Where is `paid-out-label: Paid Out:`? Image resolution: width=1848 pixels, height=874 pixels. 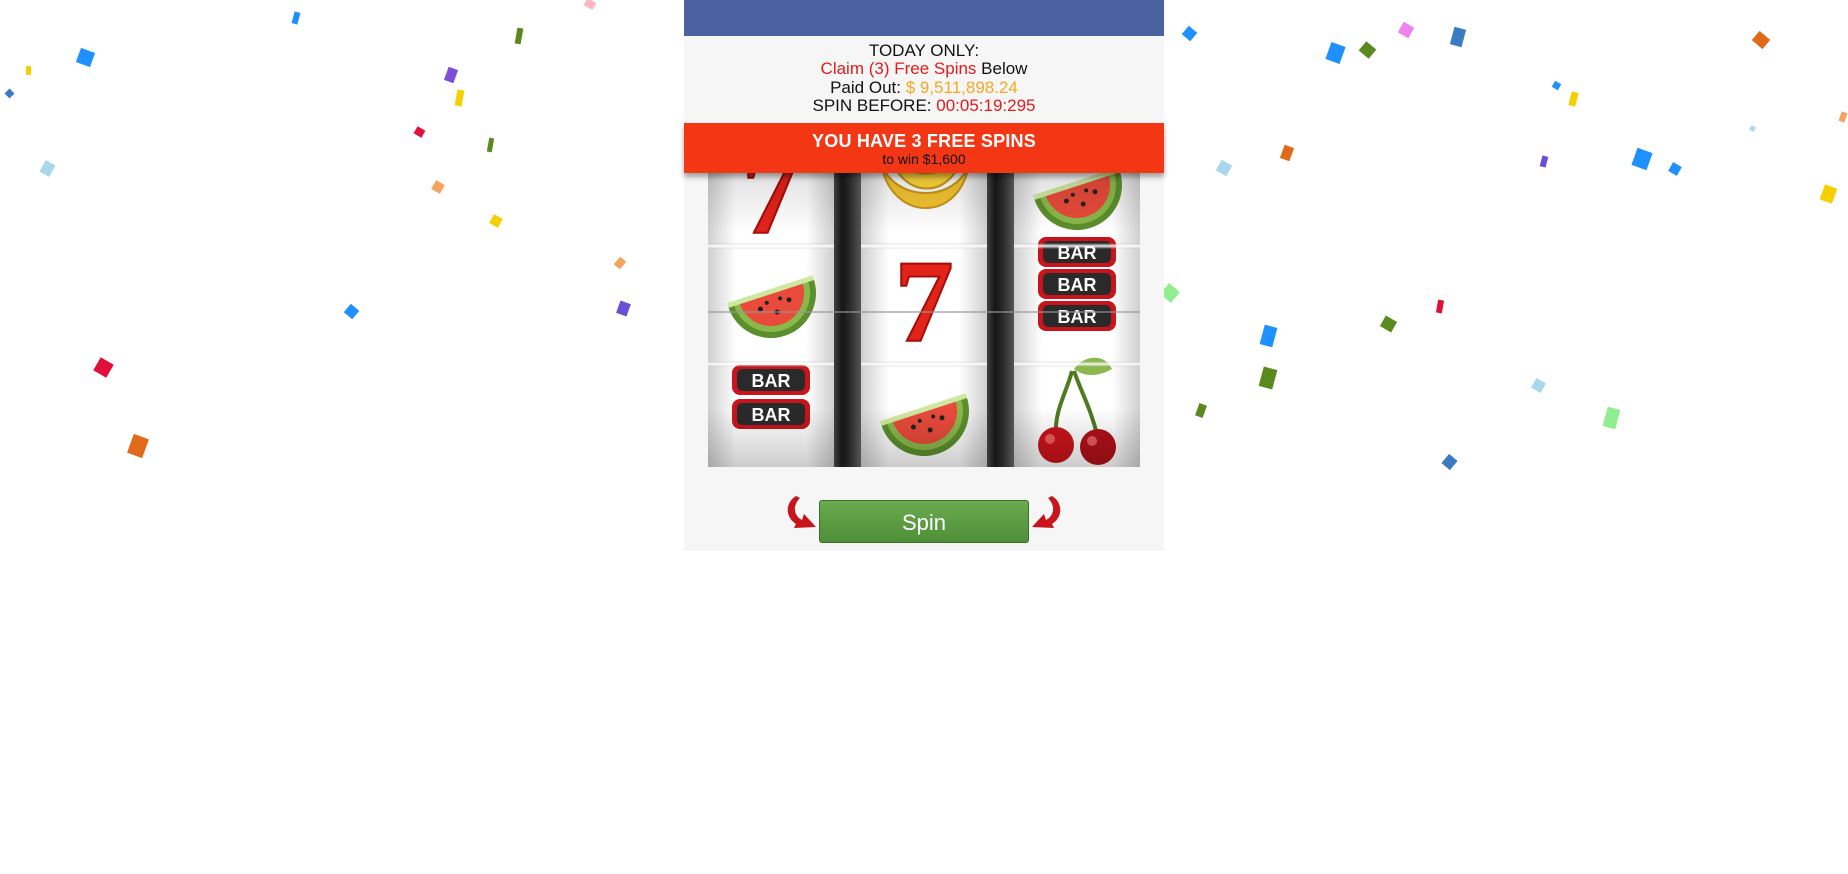 paid-out-label: Paid Out: is located at coordinates (868, 87).